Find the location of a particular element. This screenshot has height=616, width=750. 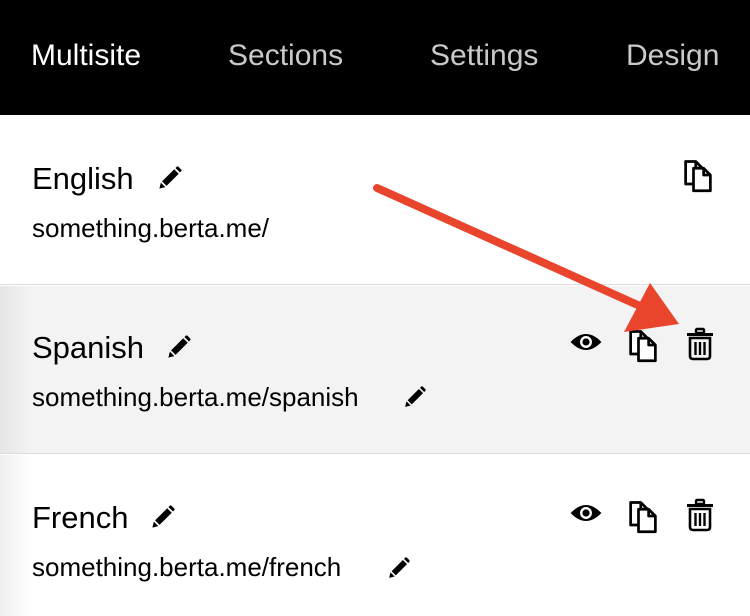

site-url: something.berta.me/french is located at coordinates (187, 567).